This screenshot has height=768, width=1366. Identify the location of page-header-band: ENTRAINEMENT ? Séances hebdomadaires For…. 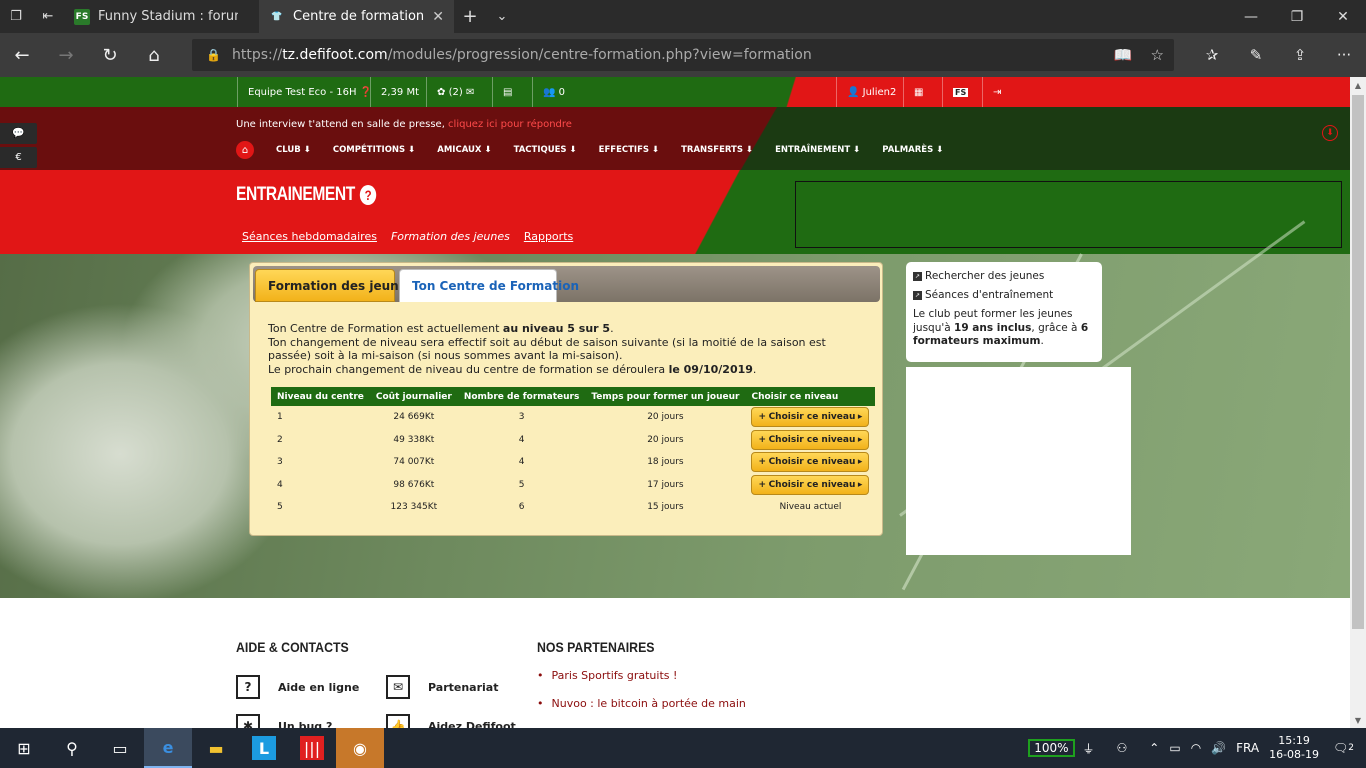
(675, 212).